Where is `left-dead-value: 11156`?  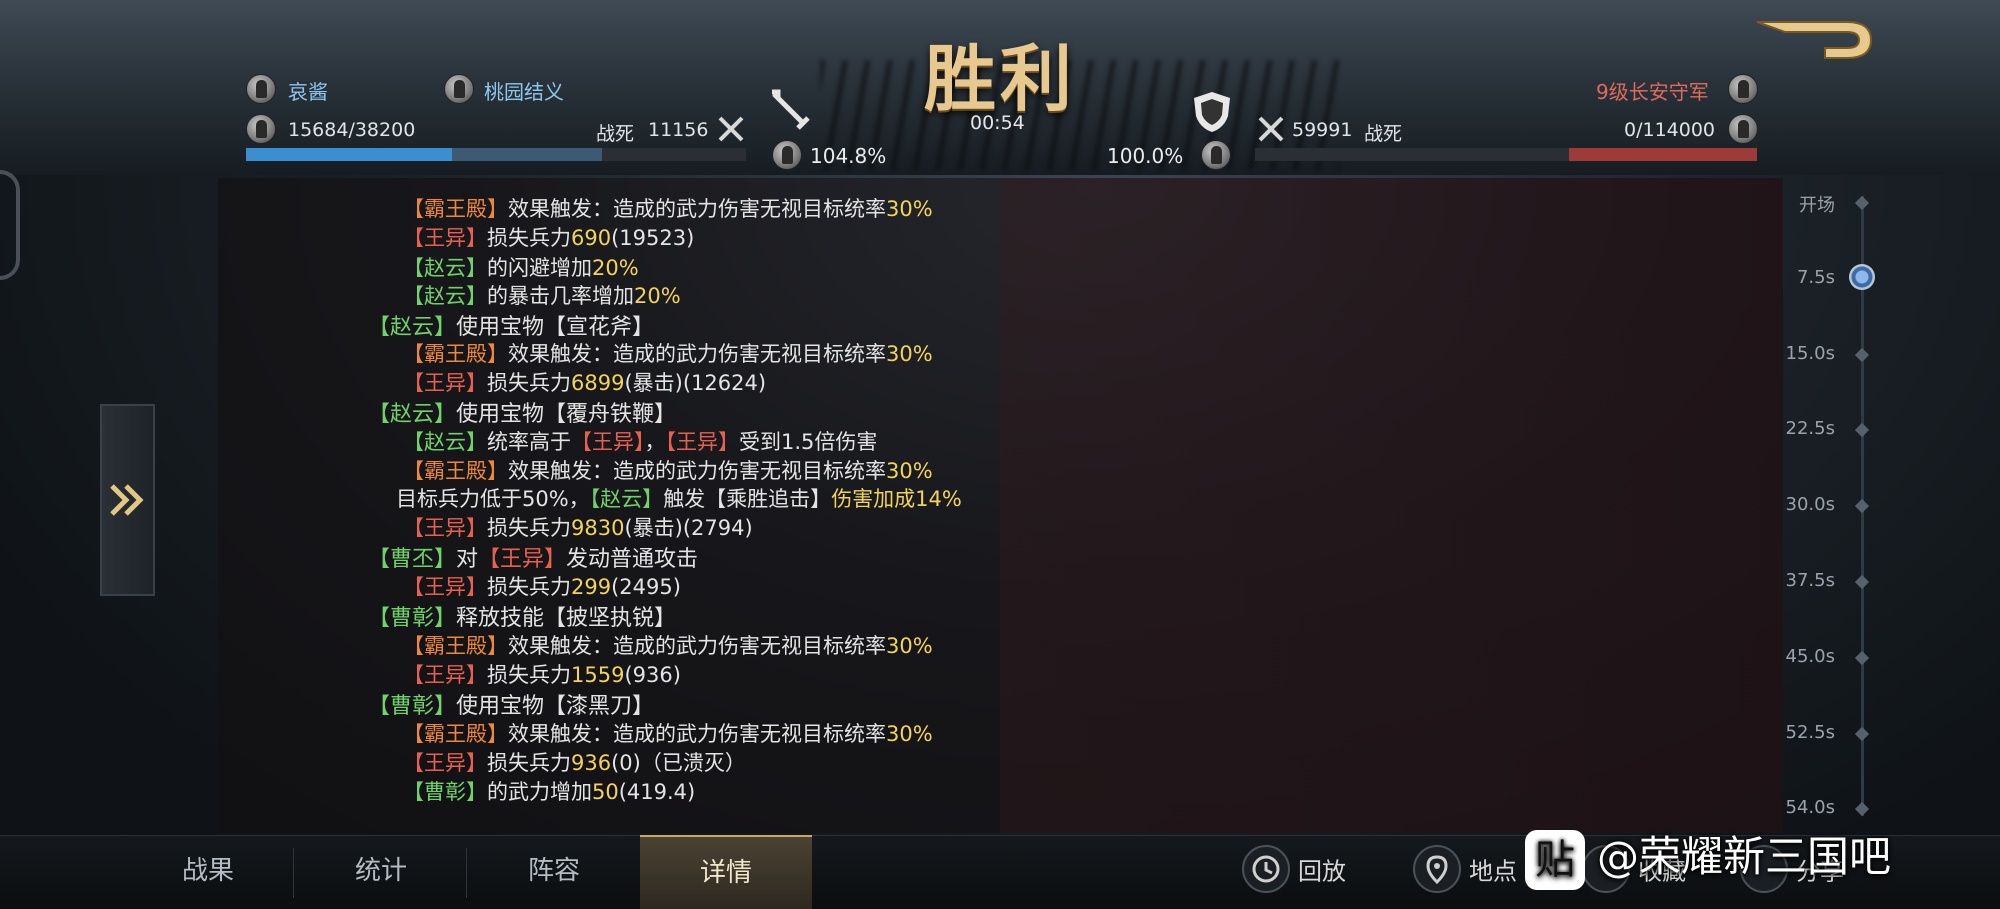
left-dead-value: 11156 is located at coordinates (678, 130).